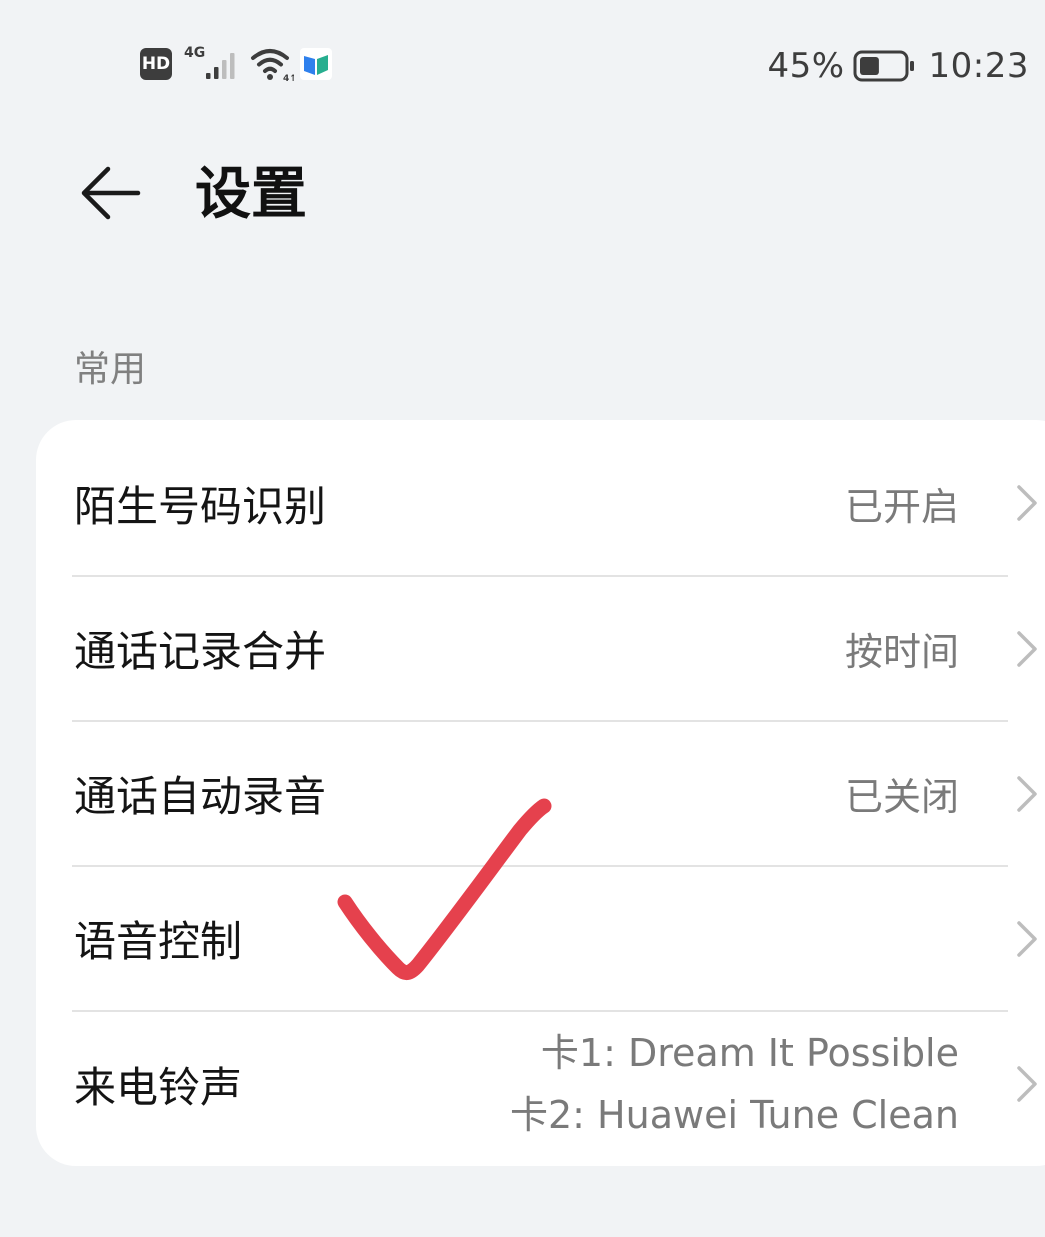 The width and height of the screenshot is (1045, 1237). Describe the element at coordinates (251, 194) in the screenshot. I see `page-title: 设置` at that location.